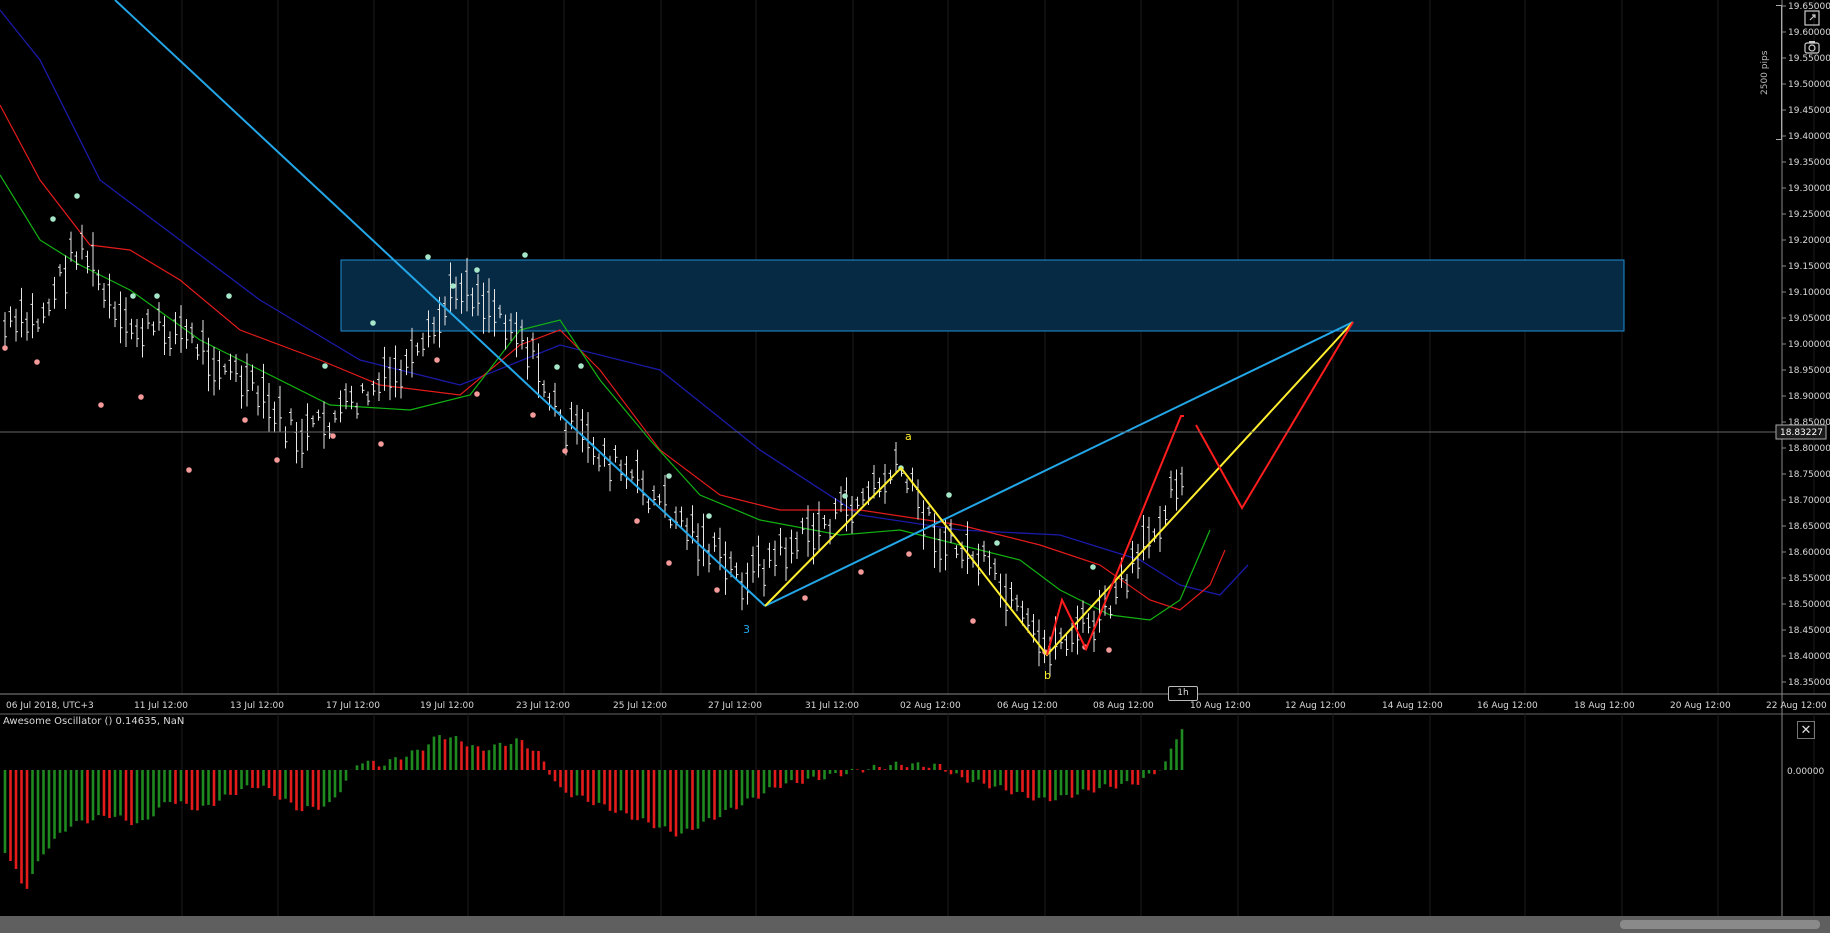  Describe the element at coordinates (1809, 631) in the screenshot. I see `price-label: 18.45000` at that location.